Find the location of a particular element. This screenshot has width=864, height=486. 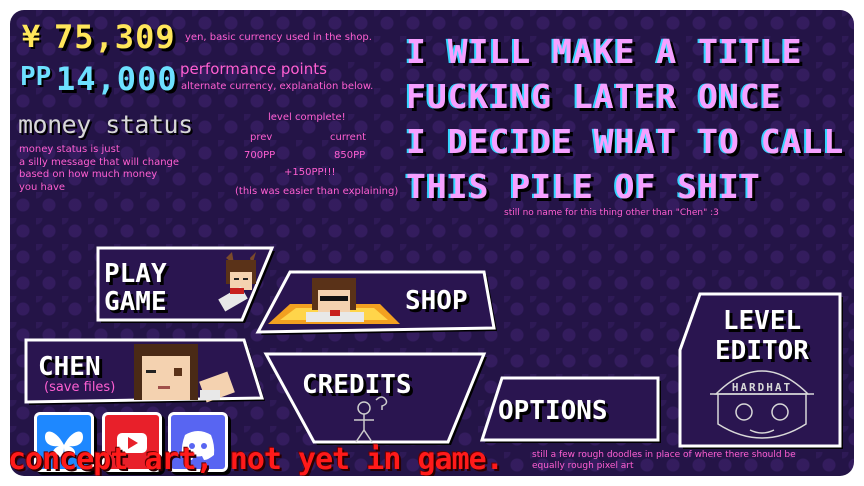

credits-button: CREDITS is located at coordinates (377, 399).